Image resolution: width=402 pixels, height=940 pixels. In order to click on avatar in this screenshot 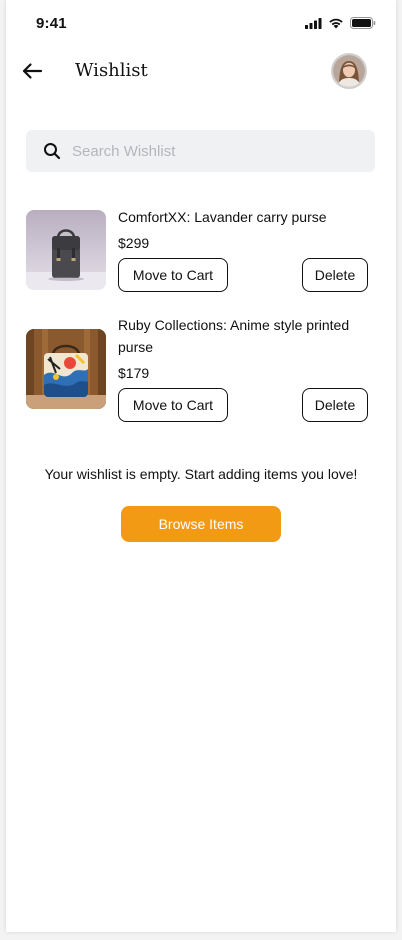, I will do `click(349, 71)`.